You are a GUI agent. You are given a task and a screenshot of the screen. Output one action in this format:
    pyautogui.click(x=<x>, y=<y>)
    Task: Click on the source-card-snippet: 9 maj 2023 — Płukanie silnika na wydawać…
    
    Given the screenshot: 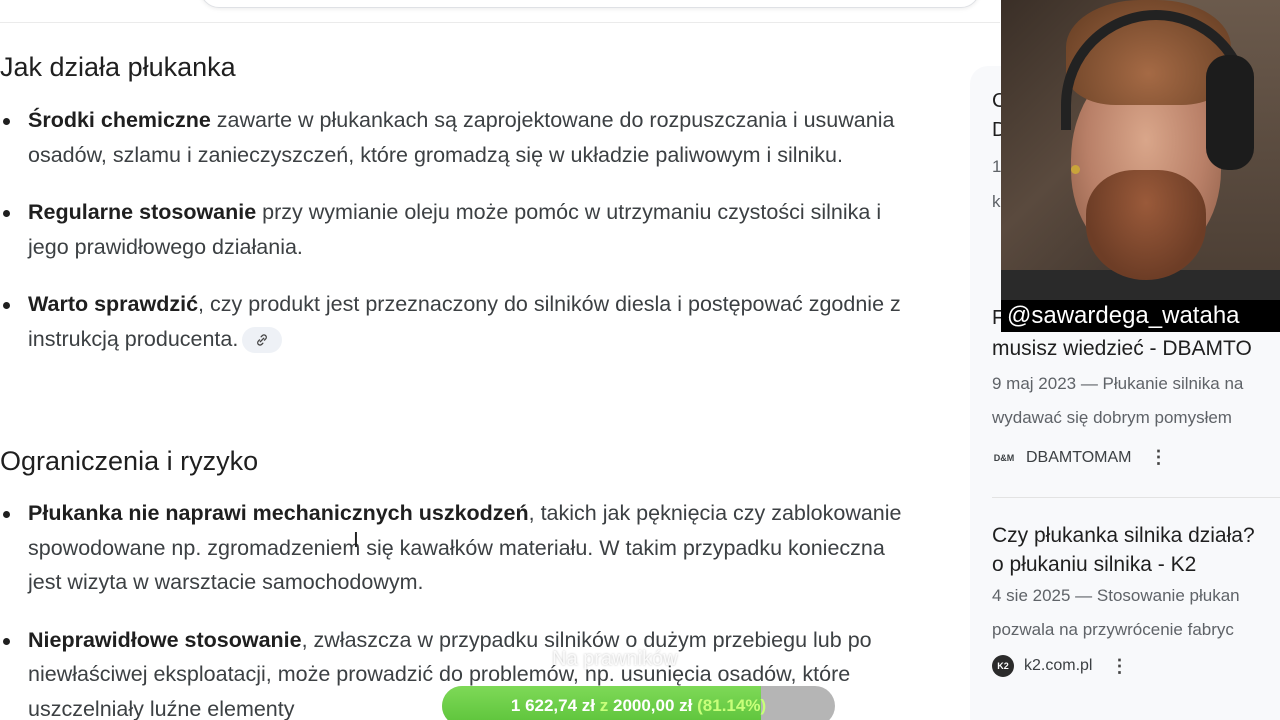 What is the action you would take?
    pyautogui.click(x=1136, y=401)
    